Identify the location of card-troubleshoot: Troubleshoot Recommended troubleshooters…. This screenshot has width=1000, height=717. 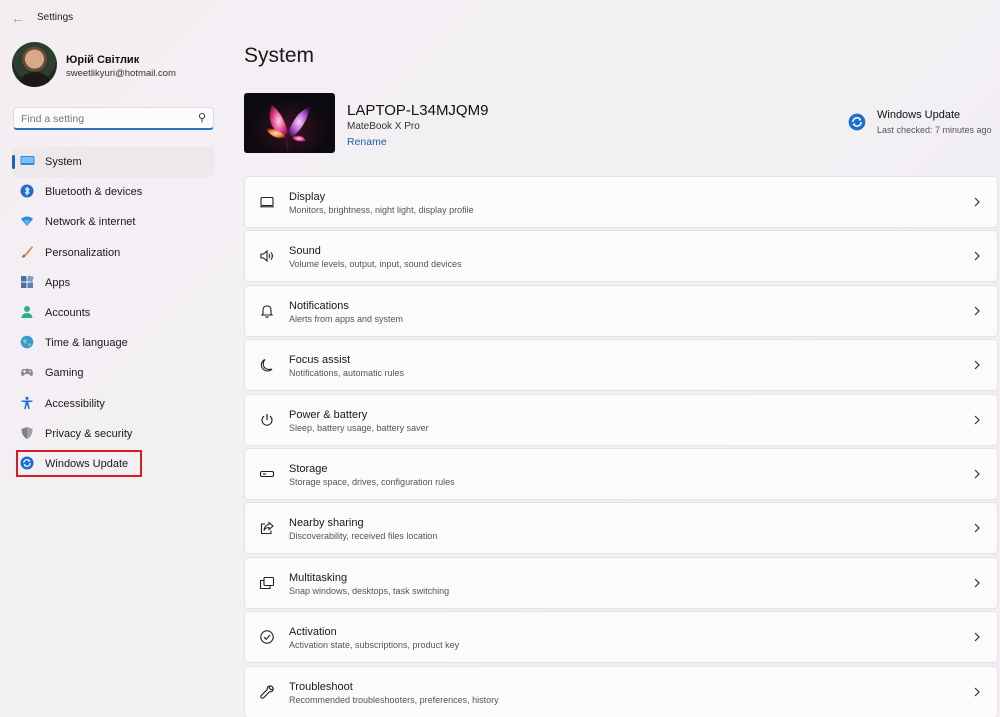
(621, 691).